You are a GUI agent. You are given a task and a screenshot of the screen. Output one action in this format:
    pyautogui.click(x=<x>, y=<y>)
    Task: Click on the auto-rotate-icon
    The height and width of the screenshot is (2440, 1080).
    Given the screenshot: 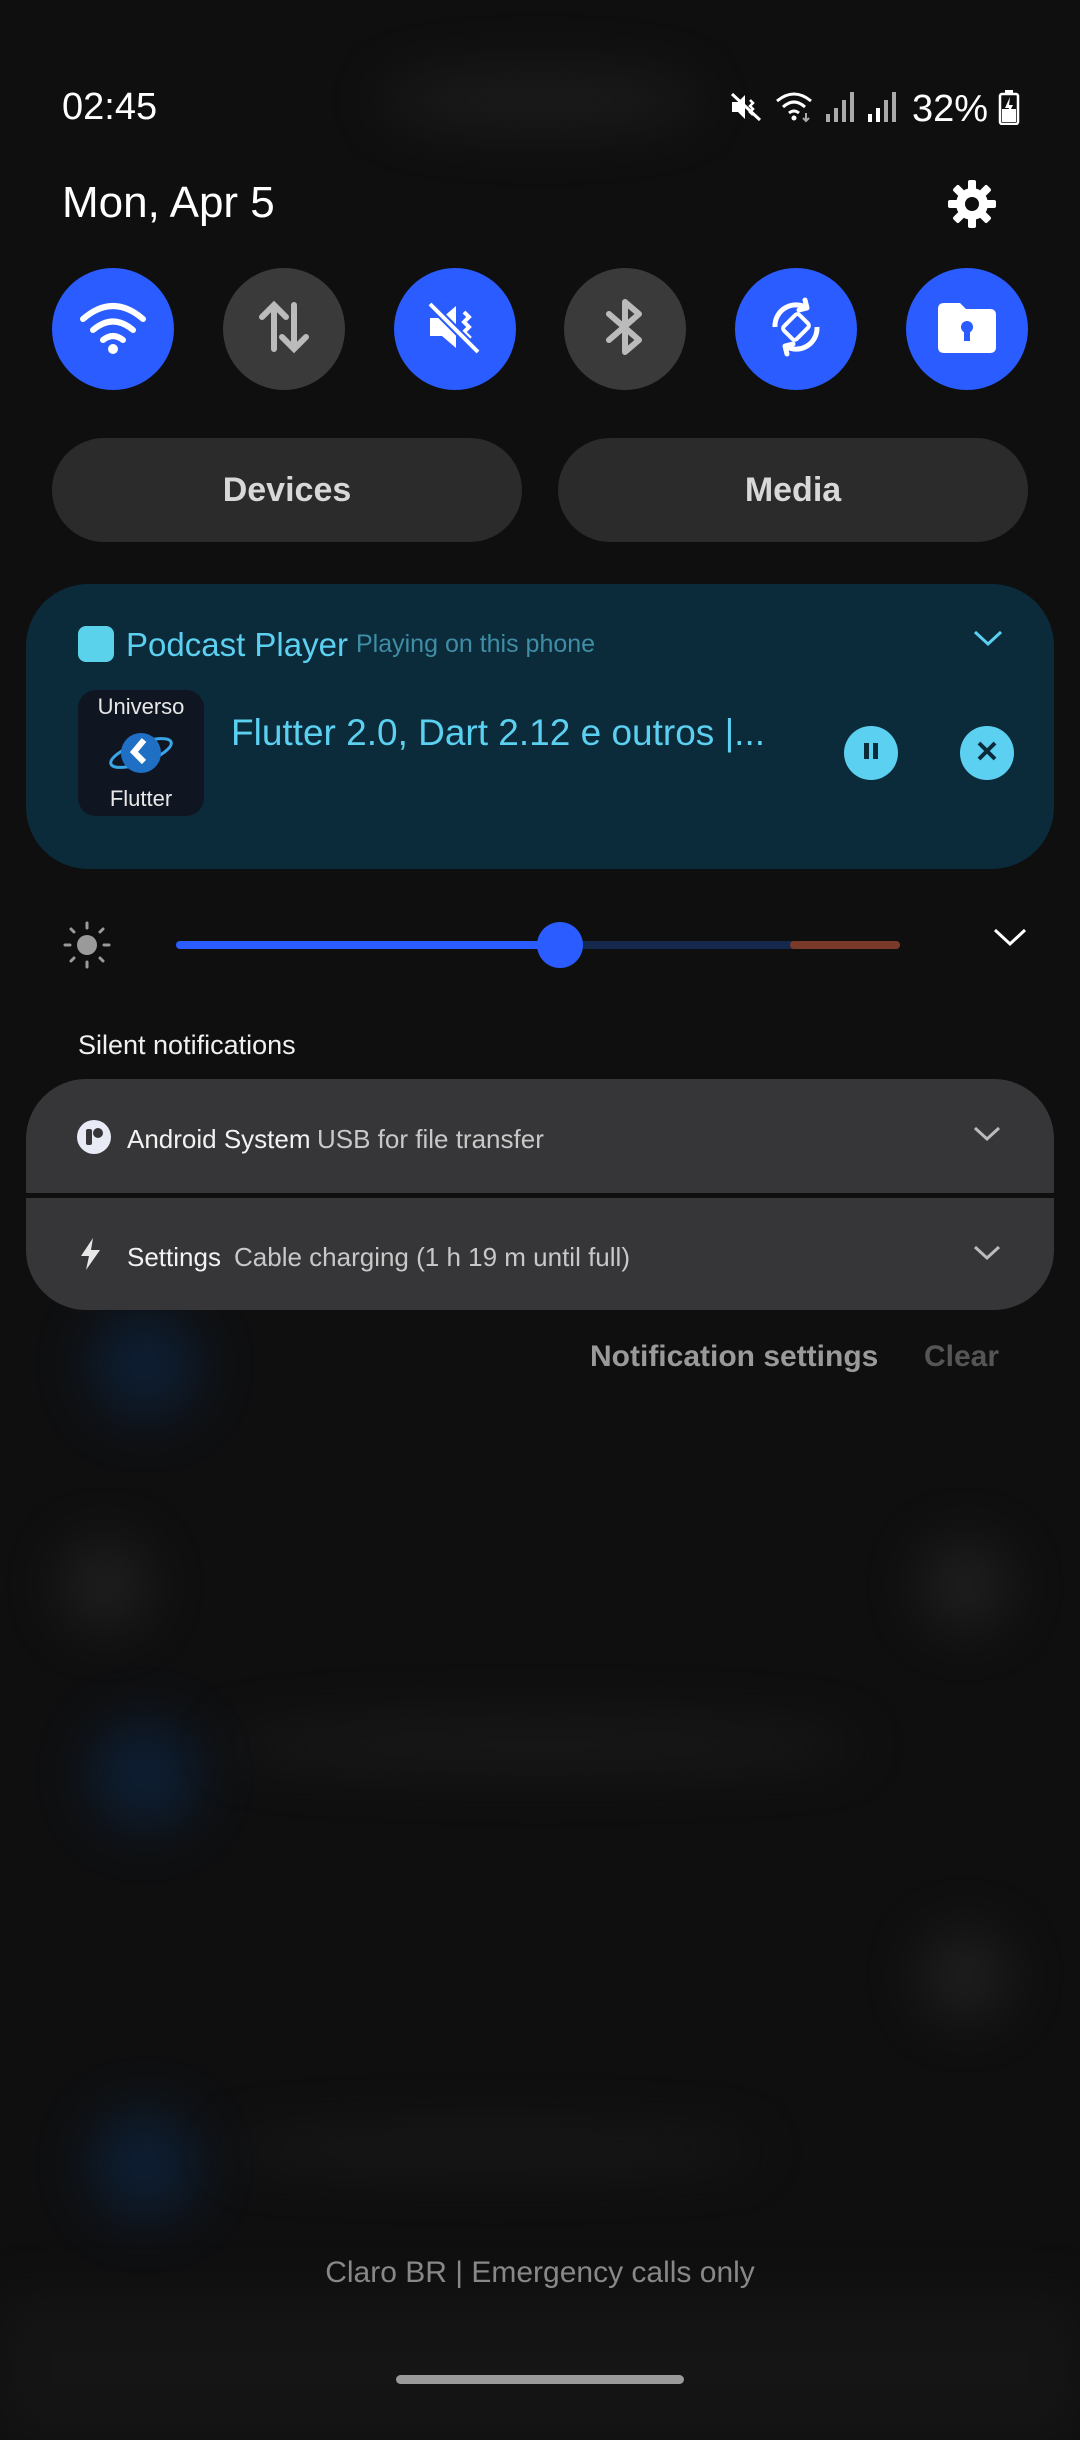 What is the action you would take?
    pyautogui.click(x=796, y=329)
    